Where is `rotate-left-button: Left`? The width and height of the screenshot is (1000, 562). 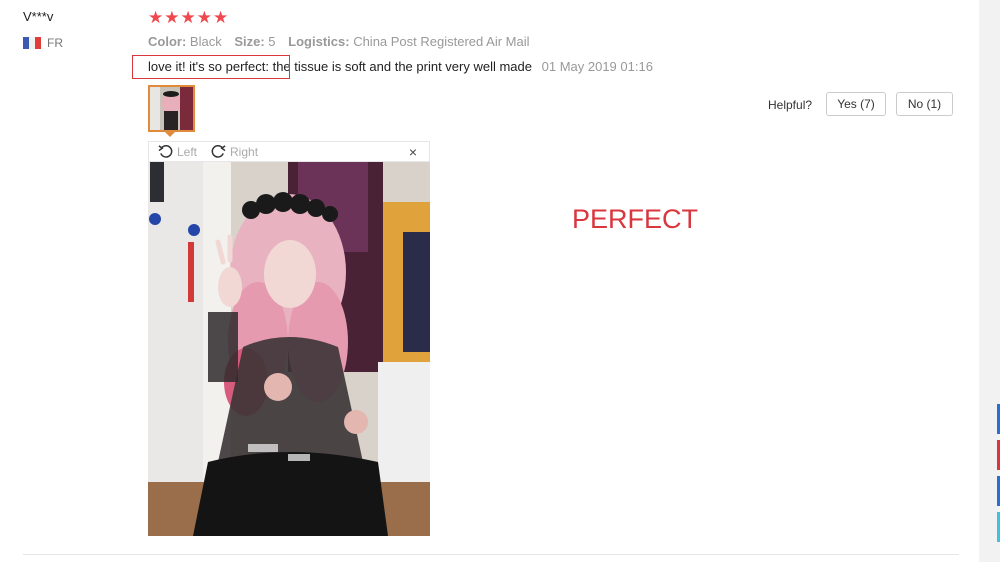
rotate-left-button: Left is located at coordinates (177, 151).